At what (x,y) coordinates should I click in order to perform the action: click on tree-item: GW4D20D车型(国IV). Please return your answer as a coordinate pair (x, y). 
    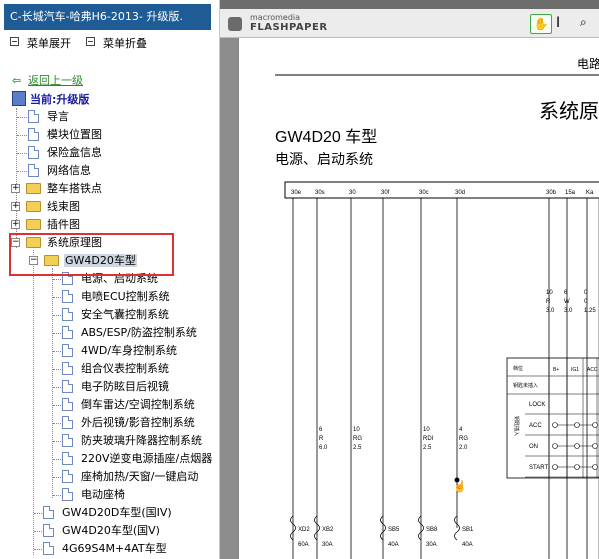
    Looking at the image, I should click on (108, 512).